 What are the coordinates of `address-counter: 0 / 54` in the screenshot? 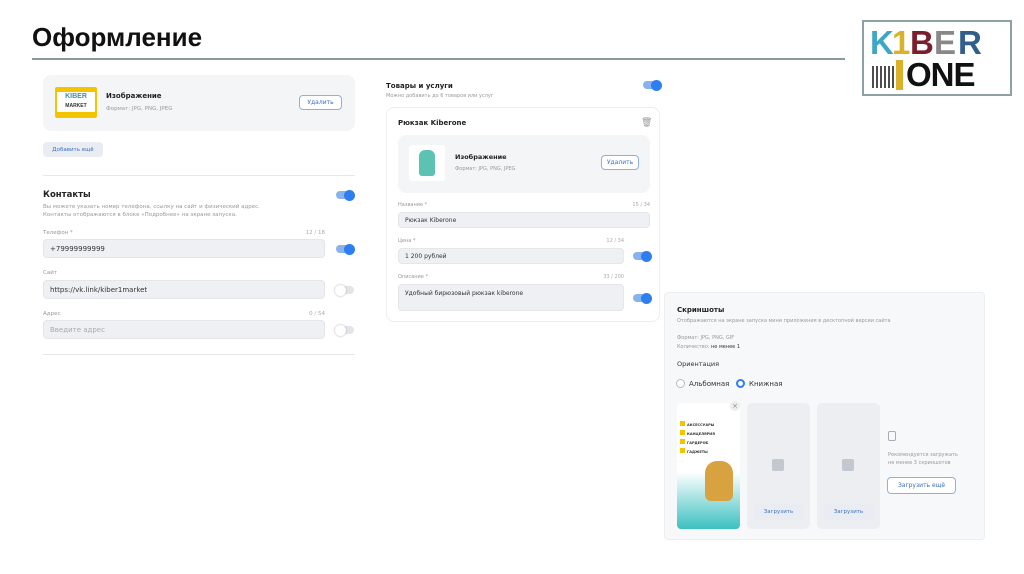 It's located at (317, 314).